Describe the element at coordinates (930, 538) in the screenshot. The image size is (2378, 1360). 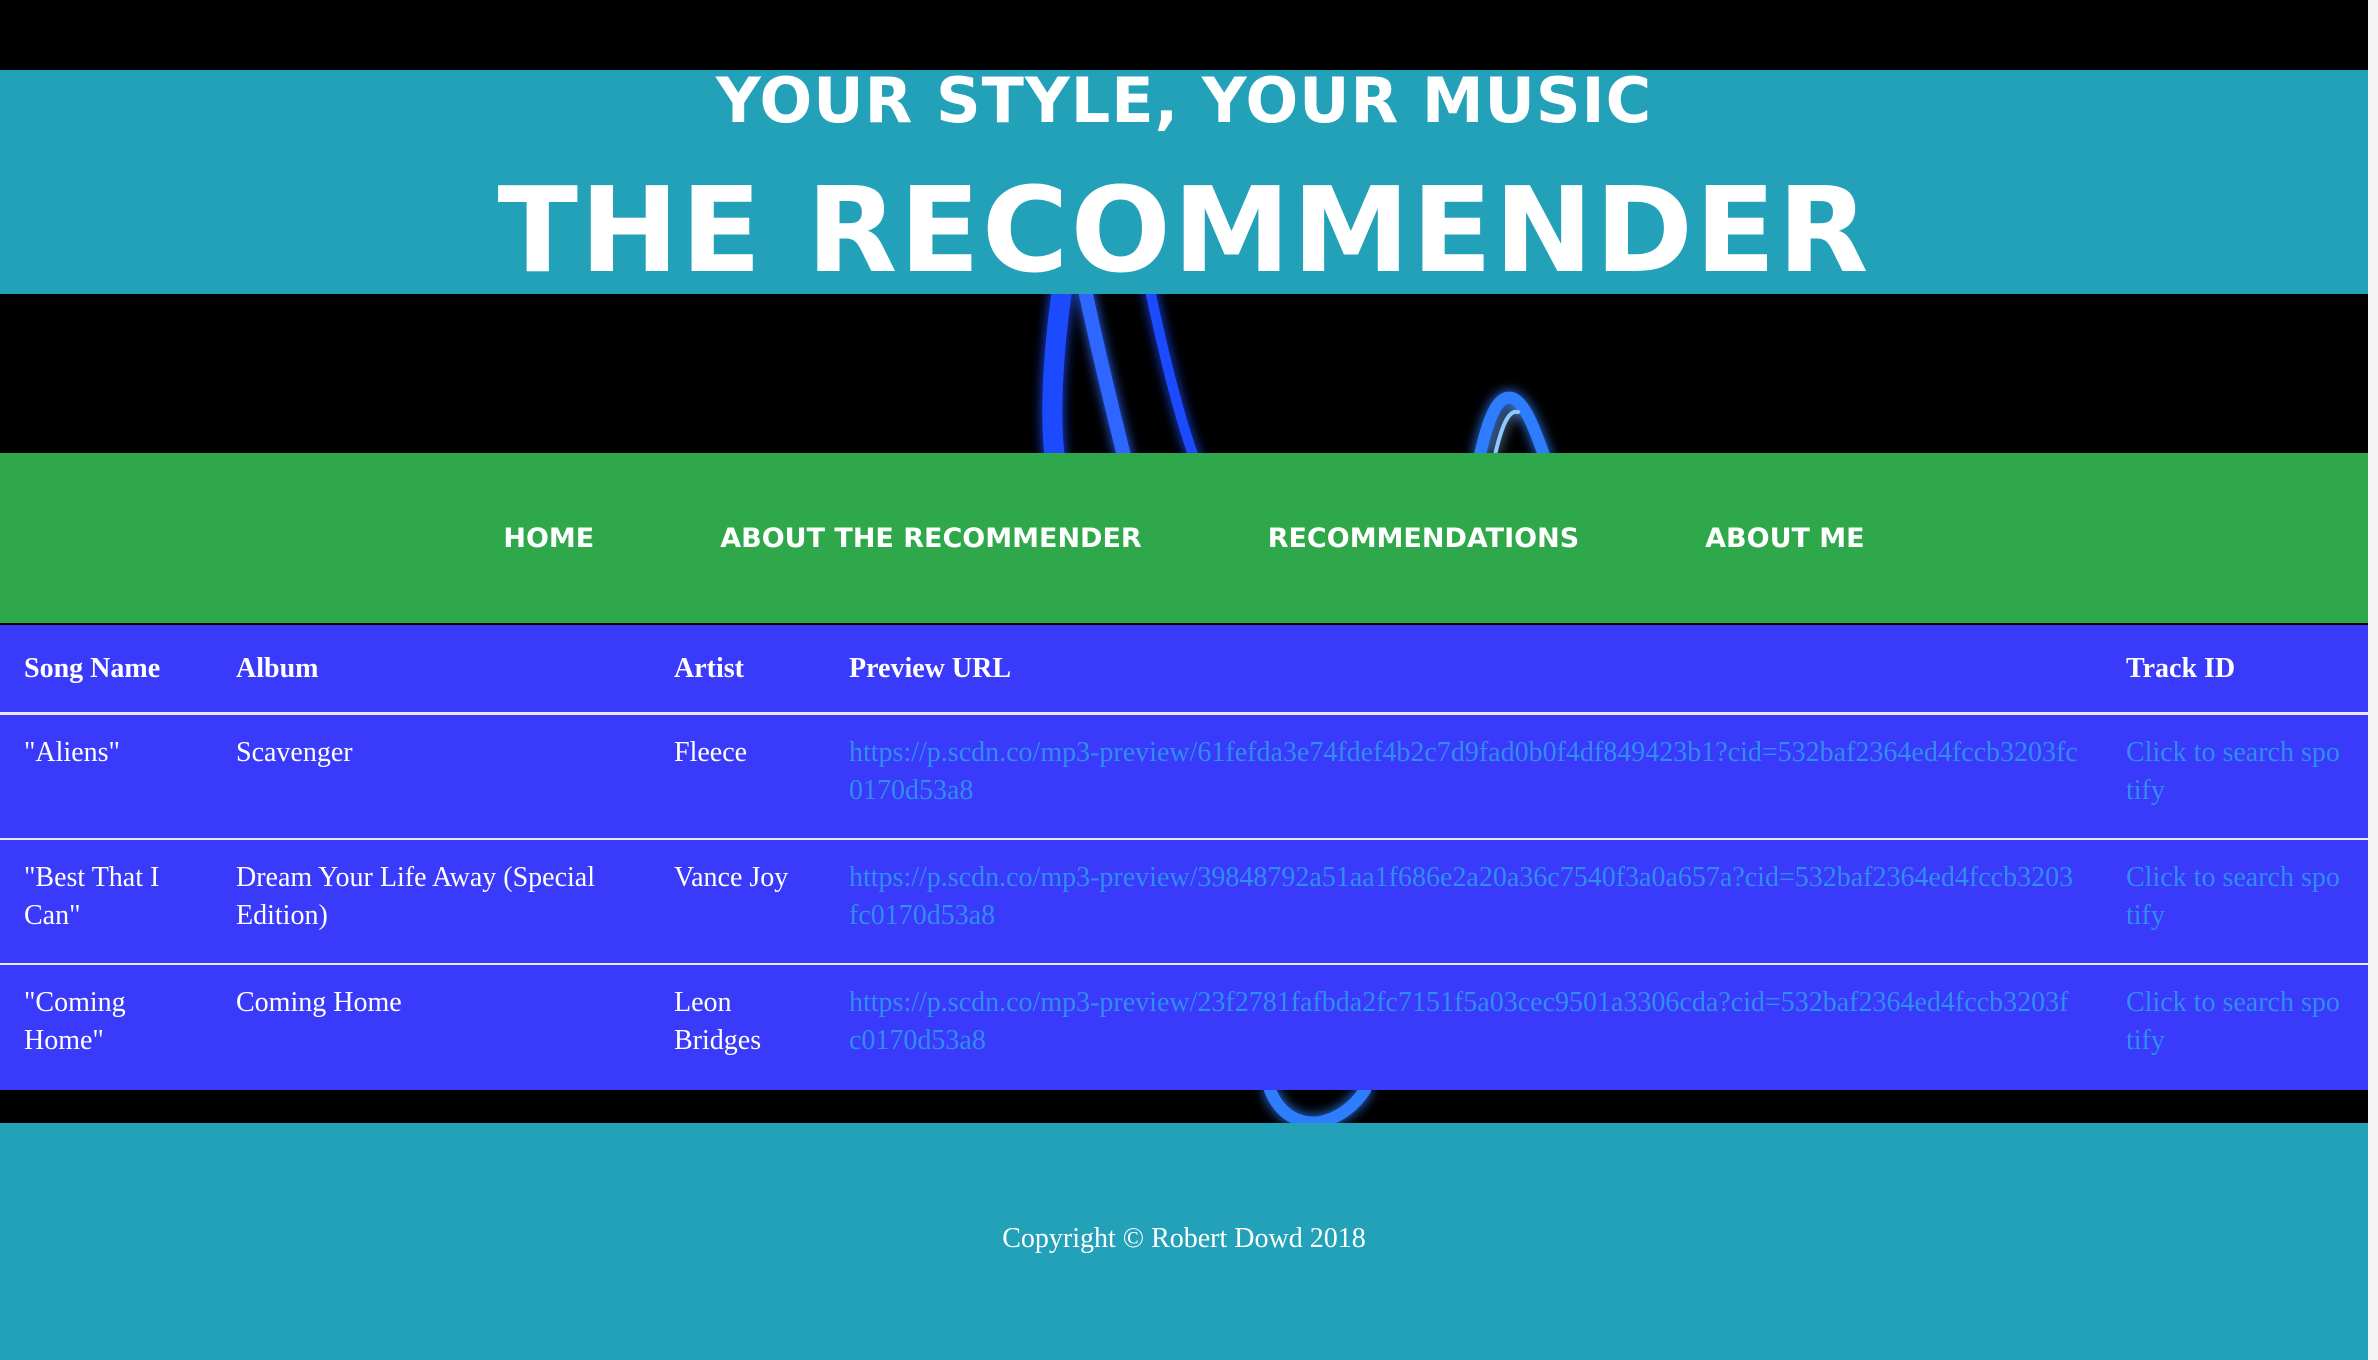
I see `nav-about-the-recommender: ABOUT THE RECOMMENDER` at that location.